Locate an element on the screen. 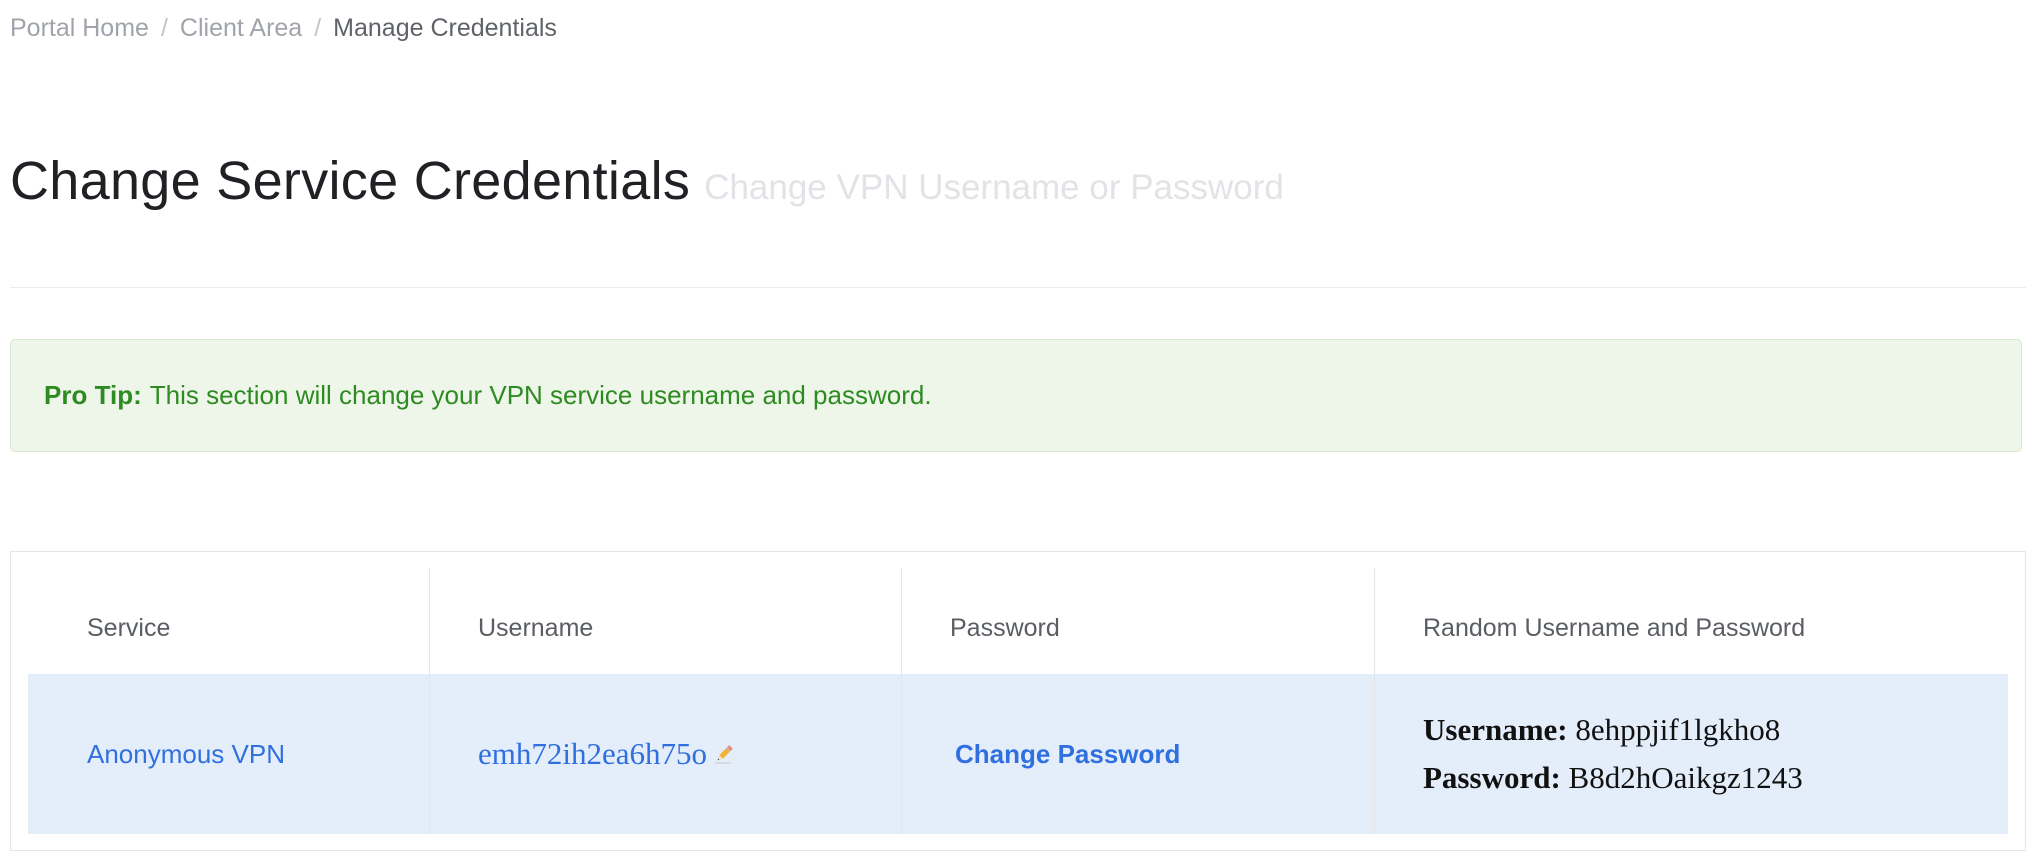 Image resolution: width=2036 pixels, height=862 pixels. service-link: Anonymous VPN is located at coordinates (186, 754).